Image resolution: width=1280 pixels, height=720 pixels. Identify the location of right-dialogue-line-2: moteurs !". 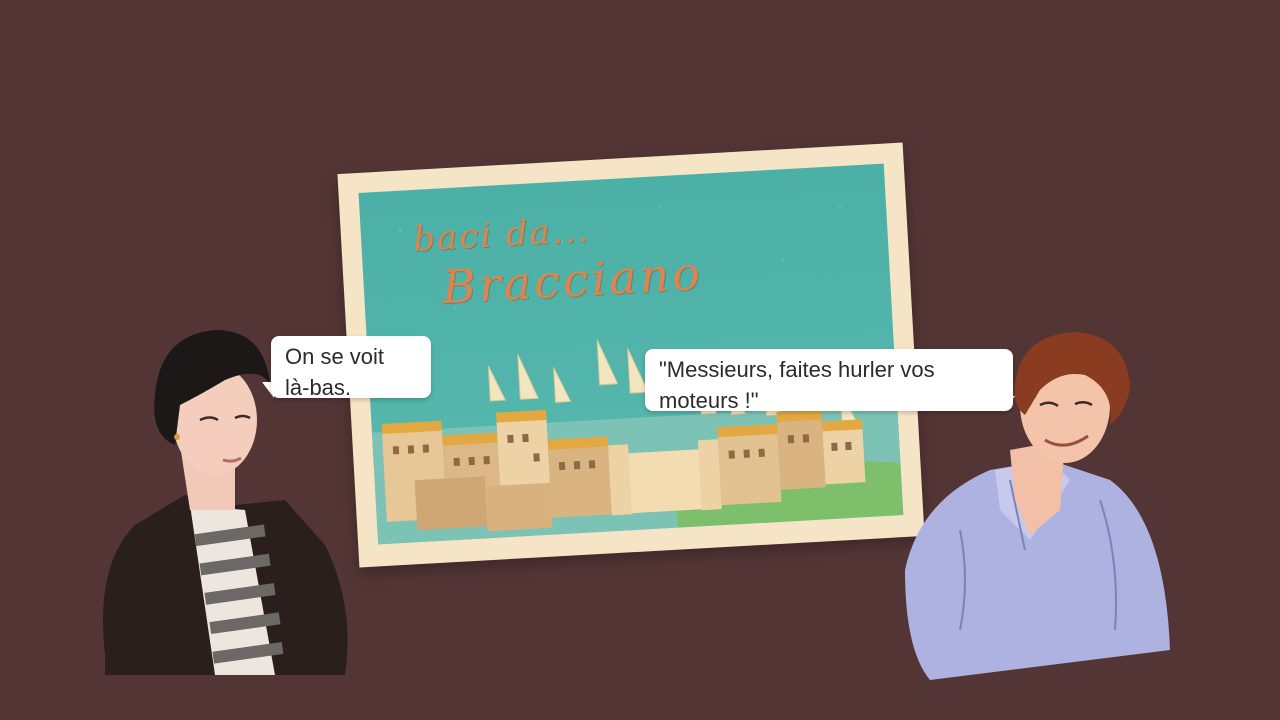
(709, 400).